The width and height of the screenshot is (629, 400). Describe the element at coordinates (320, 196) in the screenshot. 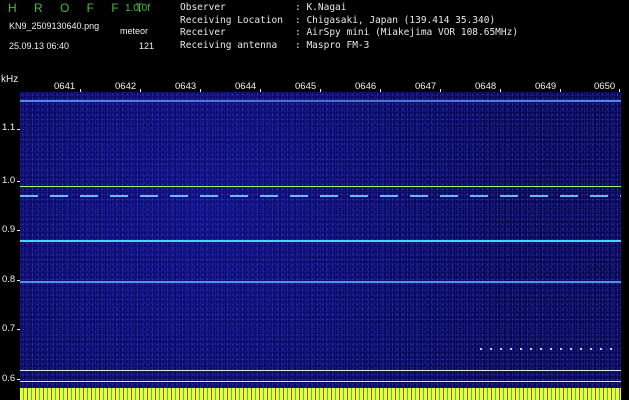

I see `carrier-line-dashed` at that location.